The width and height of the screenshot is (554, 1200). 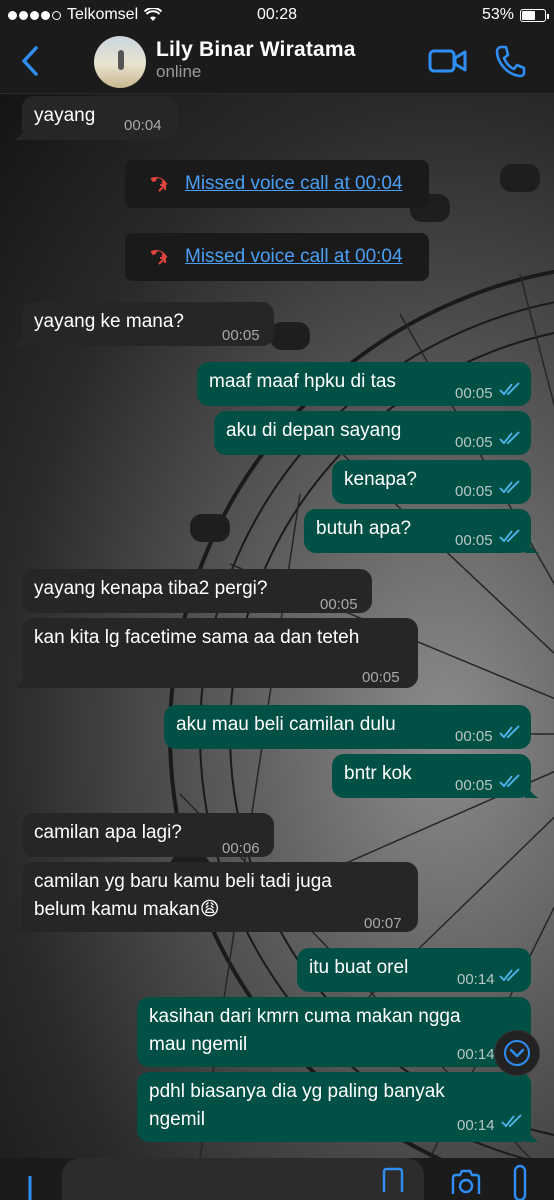 I want to click on message-input-bar, so click(x=277, y=1179).